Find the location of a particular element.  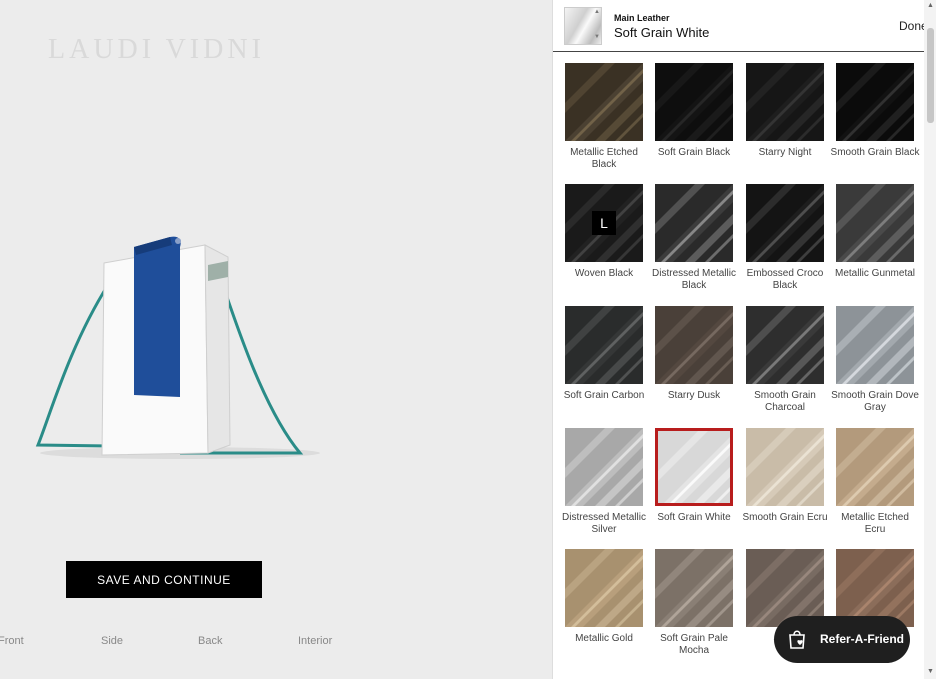

swatch-label: Distressed Metallic Black is located at coordinates (694, 279).